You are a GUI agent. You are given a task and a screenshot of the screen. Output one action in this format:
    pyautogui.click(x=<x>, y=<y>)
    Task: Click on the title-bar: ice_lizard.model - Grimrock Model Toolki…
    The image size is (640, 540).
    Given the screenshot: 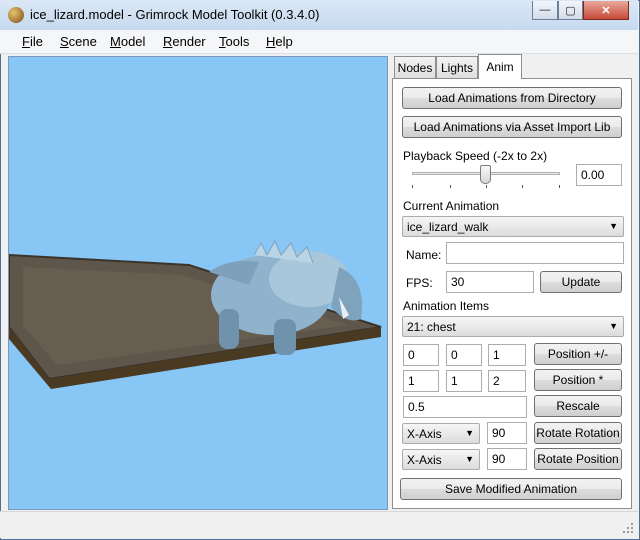 What is the action you would take?
    pyautogui.click(x=319, y=15)
    